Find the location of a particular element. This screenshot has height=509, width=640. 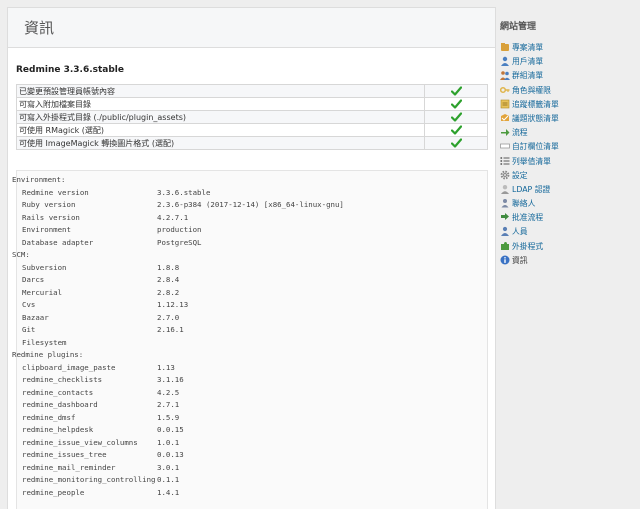

env-key: redmine_checklists is located at coordinates (62, 379).